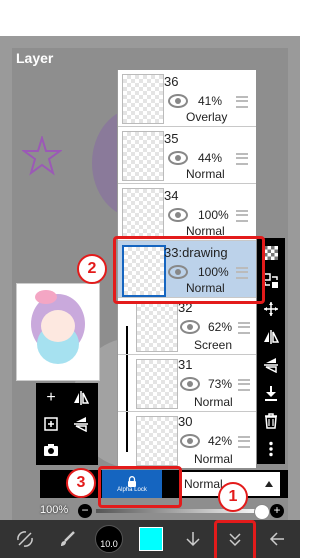 This screenshot has width=320, height=558. Describe the element at coordinates (213, 345) in the screenshot. I see `layer-blend-mode: Screen` at that location.